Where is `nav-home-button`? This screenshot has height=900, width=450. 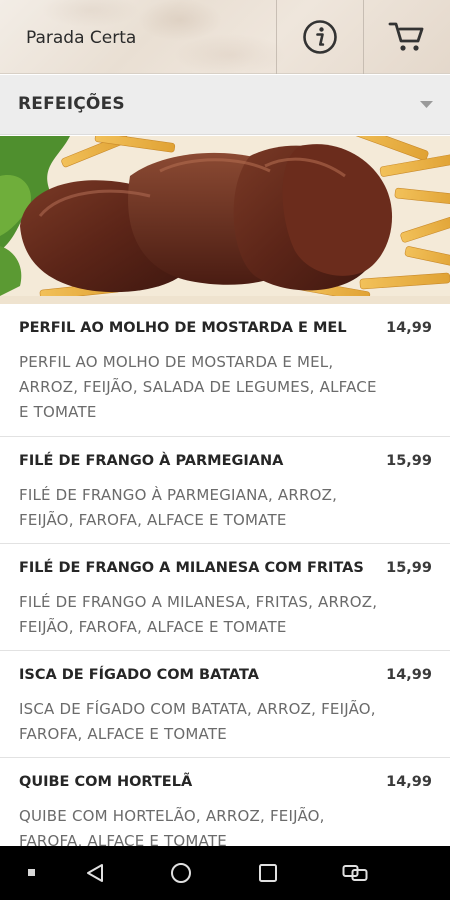
nav-home-button is located at coordinates (181, 873).